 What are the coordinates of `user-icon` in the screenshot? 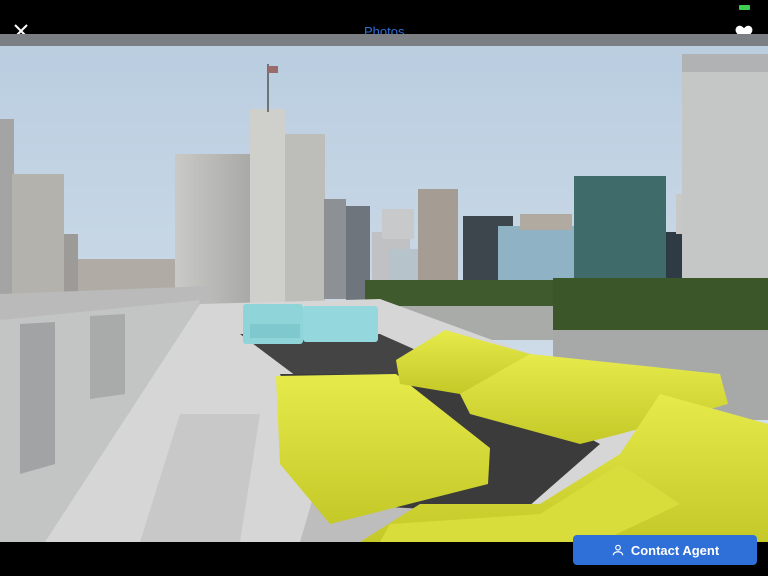 It's located at (618, 550).